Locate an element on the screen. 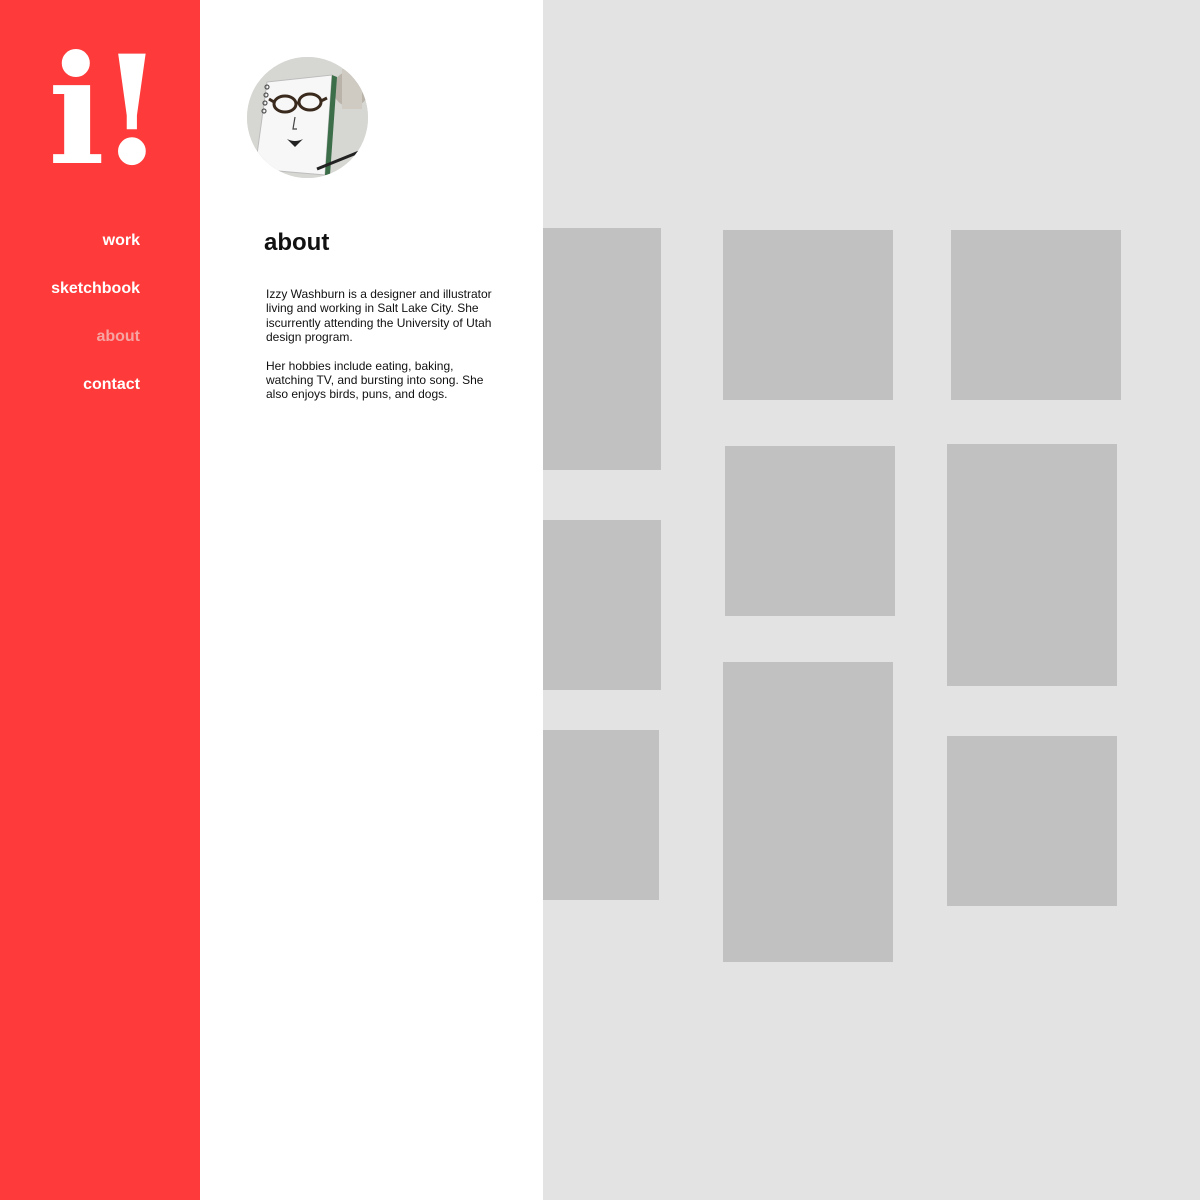 Image resolution: width=1200 pixels, height=1200 pixels. logo: i! is located at coordinates (106, 111).